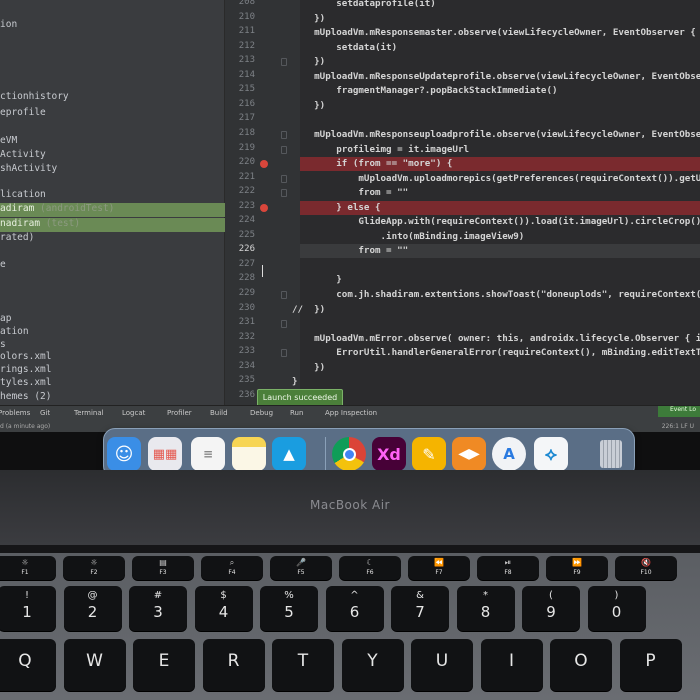 The height and width of the screenshot is (700, 700). What do you see at coordinates (164, 665) in the screenshot?
I see `letter-key-e: E` at bounding box center [164, 665].